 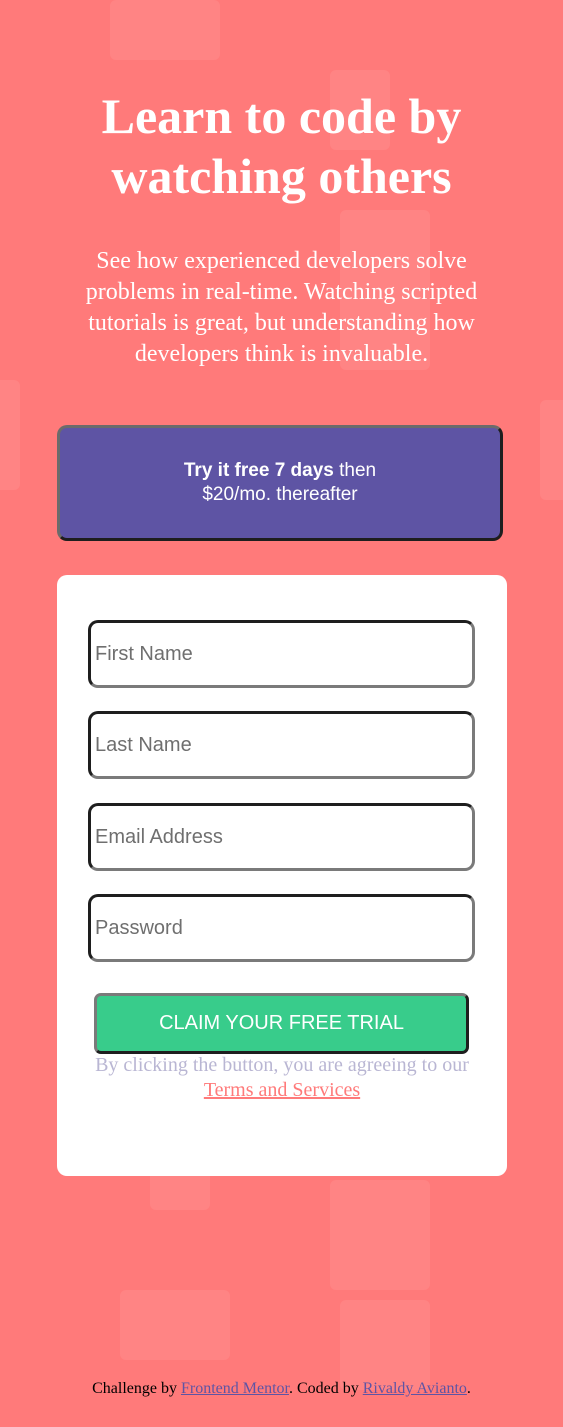 What do you see at coordinates (281, 745) in the screenshot?
I see `last-name-input` at bounding box center [281, 745].